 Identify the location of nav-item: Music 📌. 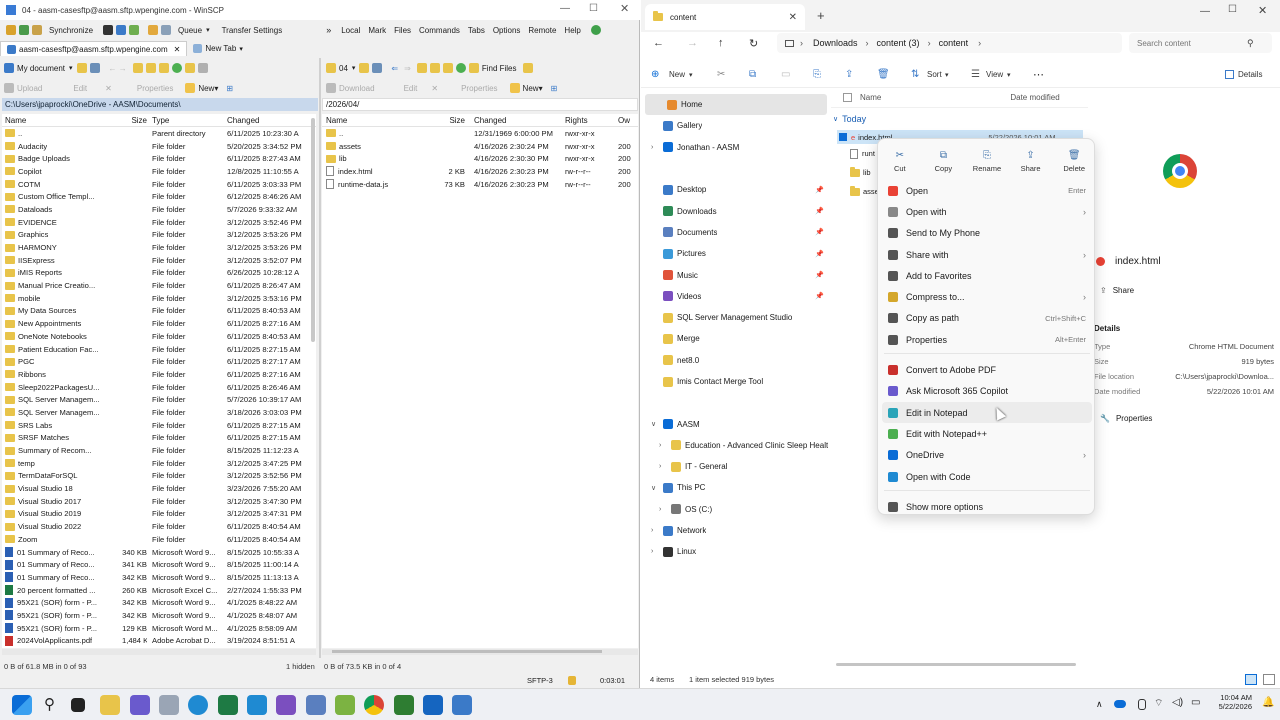
(736, 274).